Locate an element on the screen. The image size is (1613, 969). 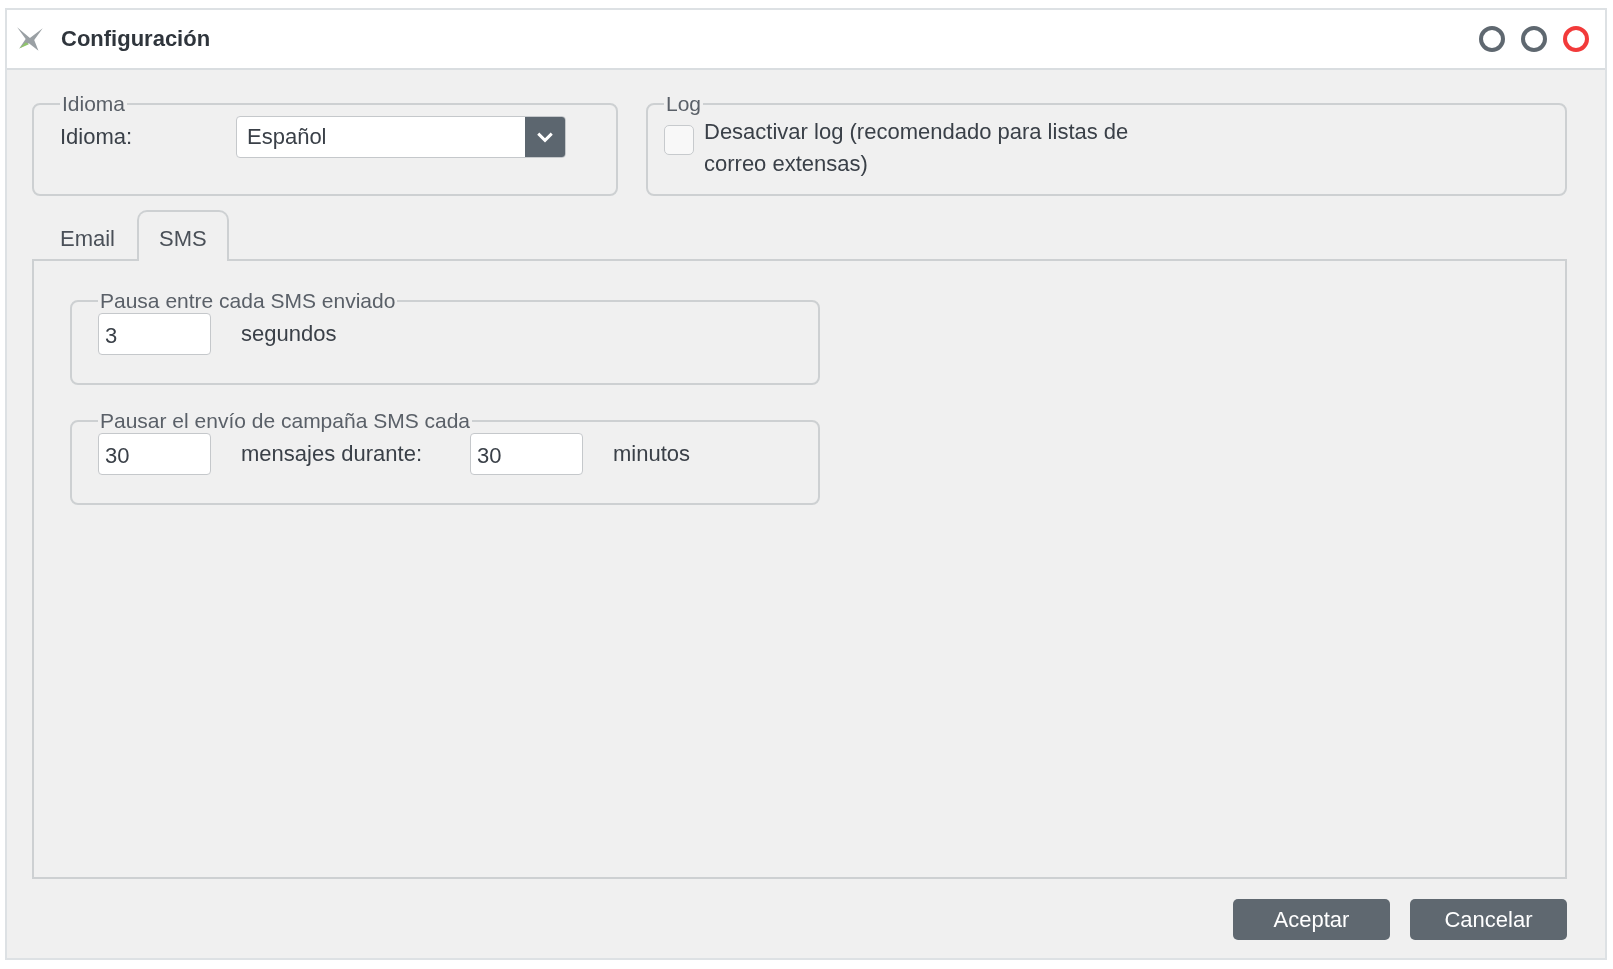
close-icon is located at coordinates (1576, 39).